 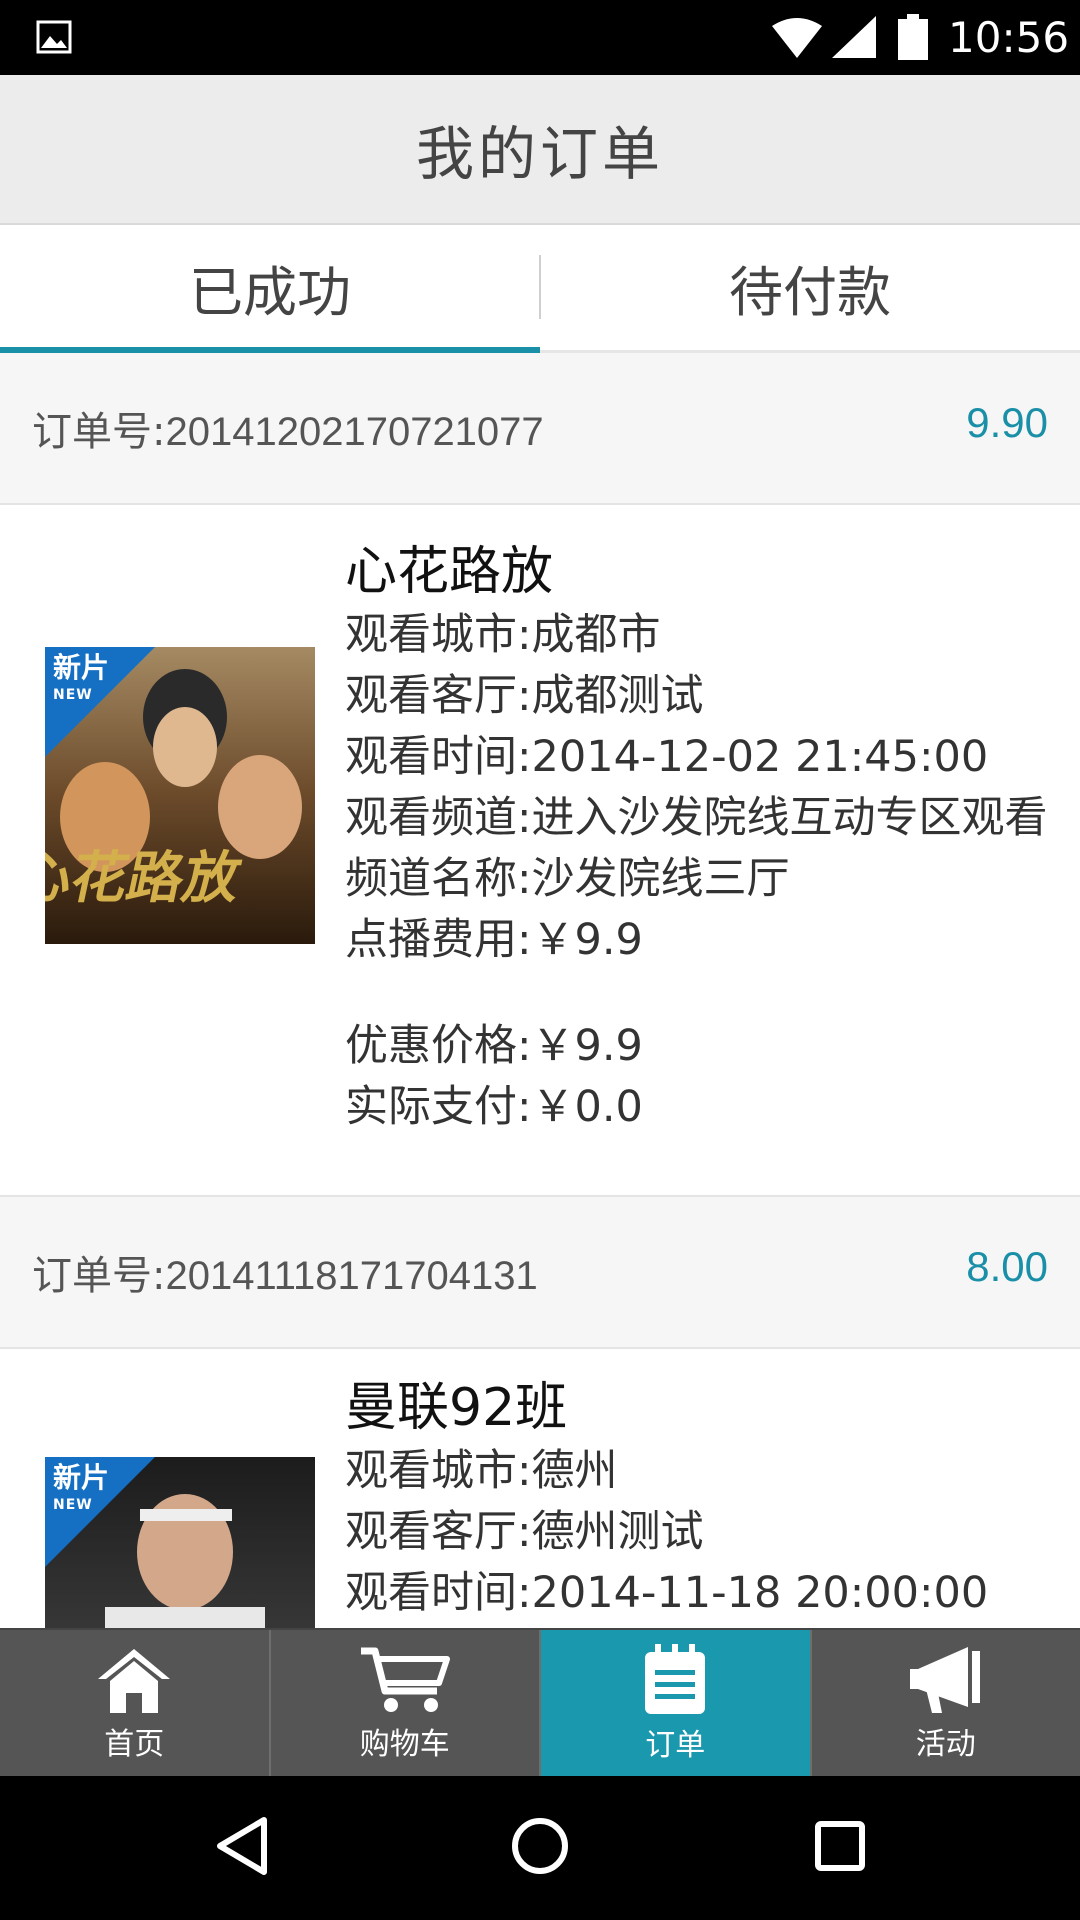 I want to click on home-circle-icon, so click(x=540, y=1846).